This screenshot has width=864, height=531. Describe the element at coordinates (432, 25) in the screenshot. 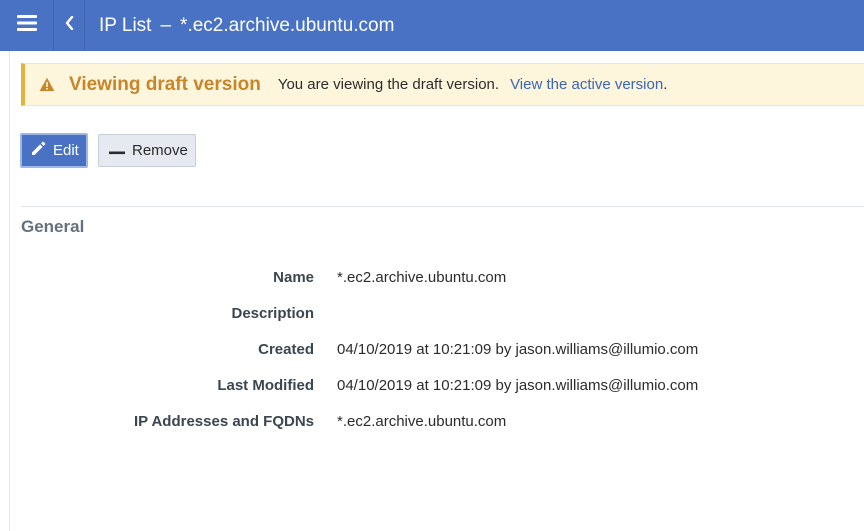

I see `top-bar: IP List – *.ec2.archive.ubuntu.com` at that location.